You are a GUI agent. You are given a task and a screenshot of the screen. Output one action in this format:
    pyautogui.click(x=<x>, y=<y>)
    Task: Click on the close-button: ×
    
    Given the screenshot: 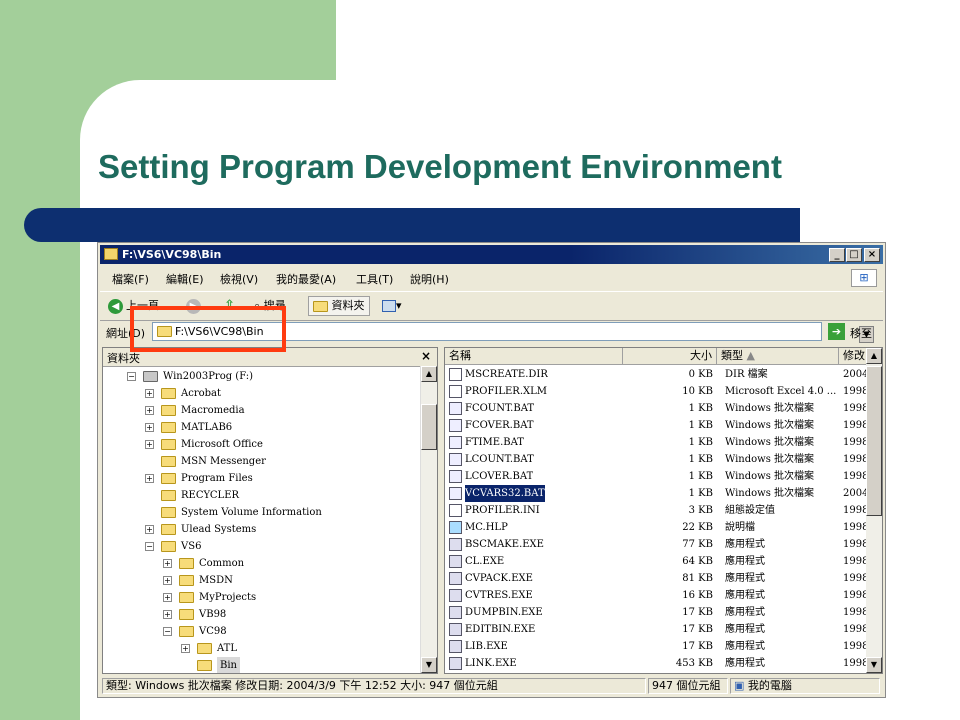 What is the action you would take?
    pyautogui.click(x=872, y=255)
    